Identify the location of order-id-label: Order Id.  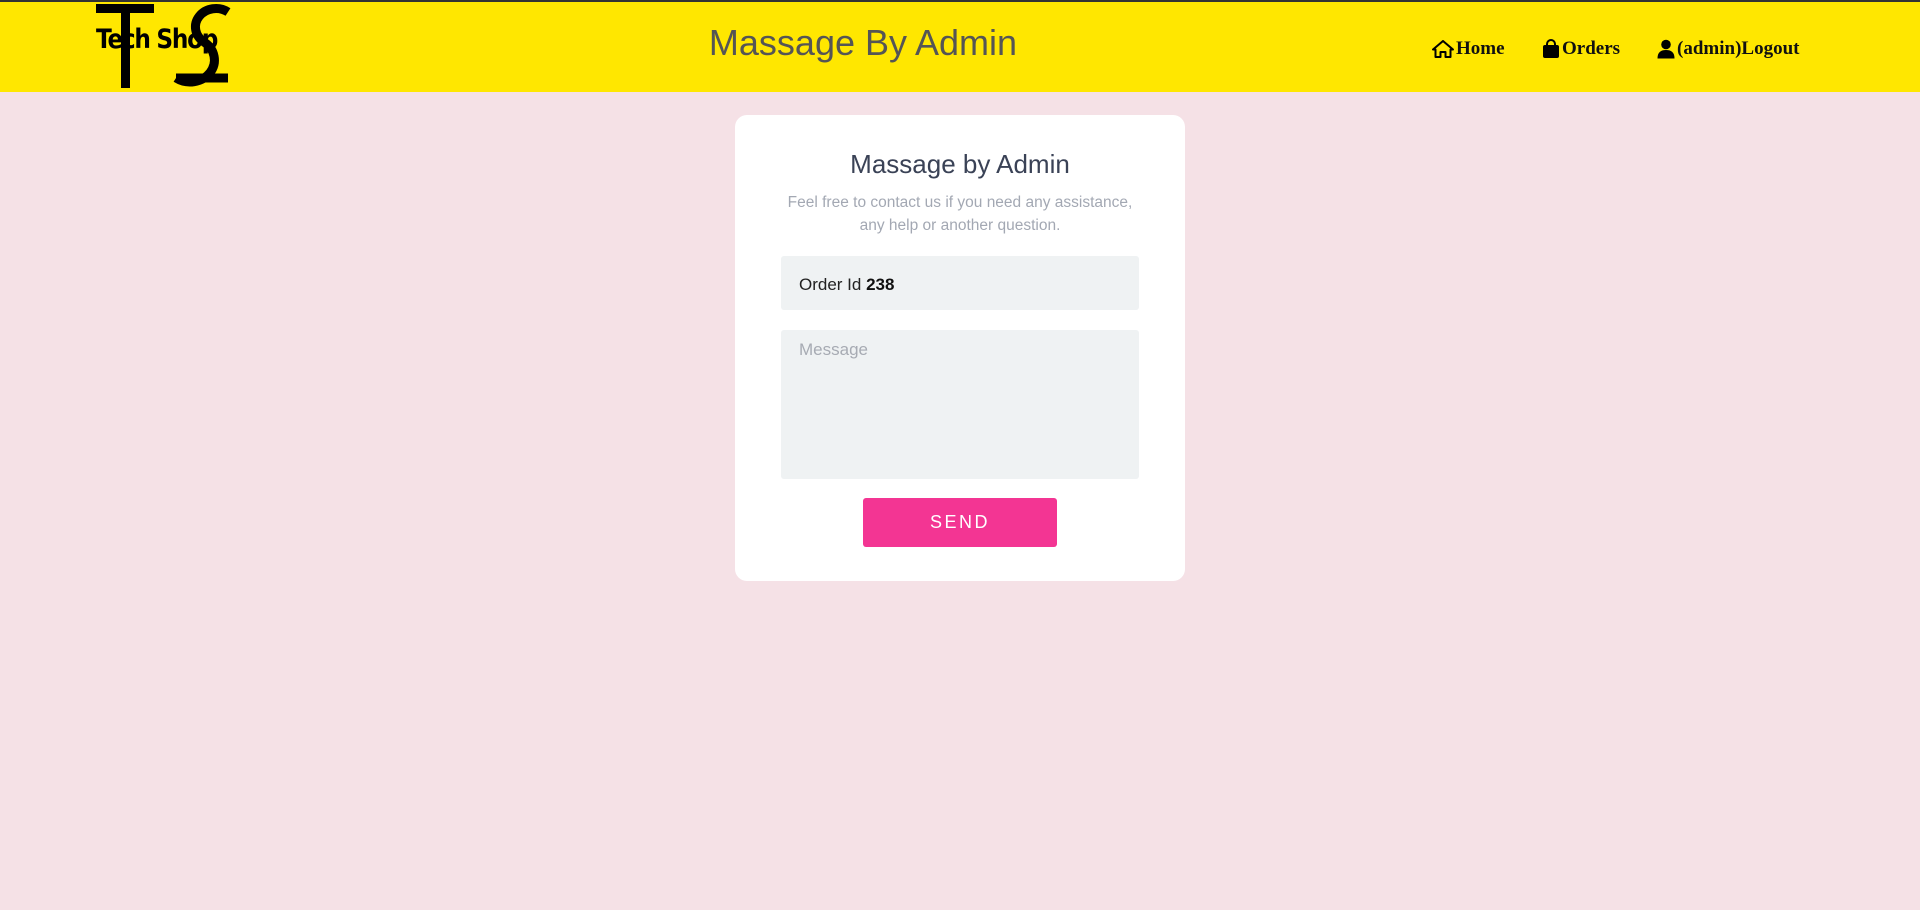
(833, 284).